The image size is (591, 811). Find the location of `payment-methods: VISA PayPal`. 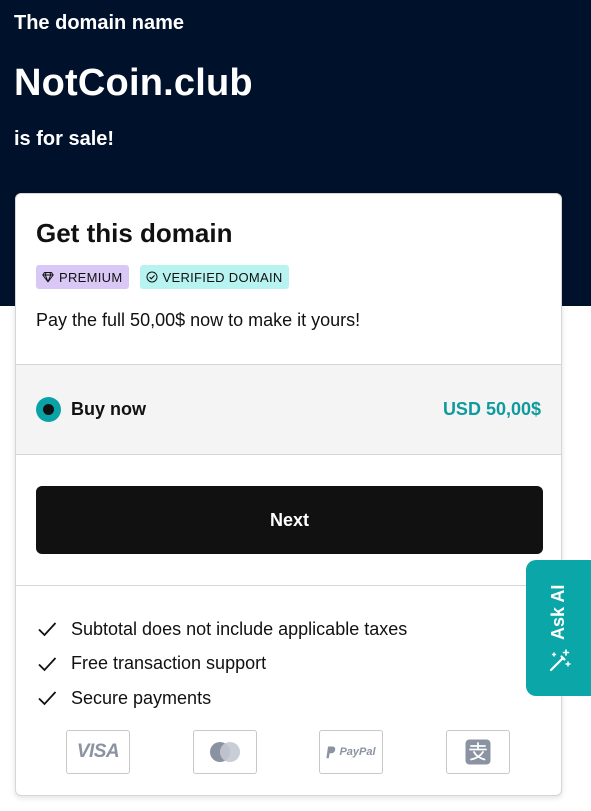

payment-methods: VISA PayPal is located at coordinates (289, 752).